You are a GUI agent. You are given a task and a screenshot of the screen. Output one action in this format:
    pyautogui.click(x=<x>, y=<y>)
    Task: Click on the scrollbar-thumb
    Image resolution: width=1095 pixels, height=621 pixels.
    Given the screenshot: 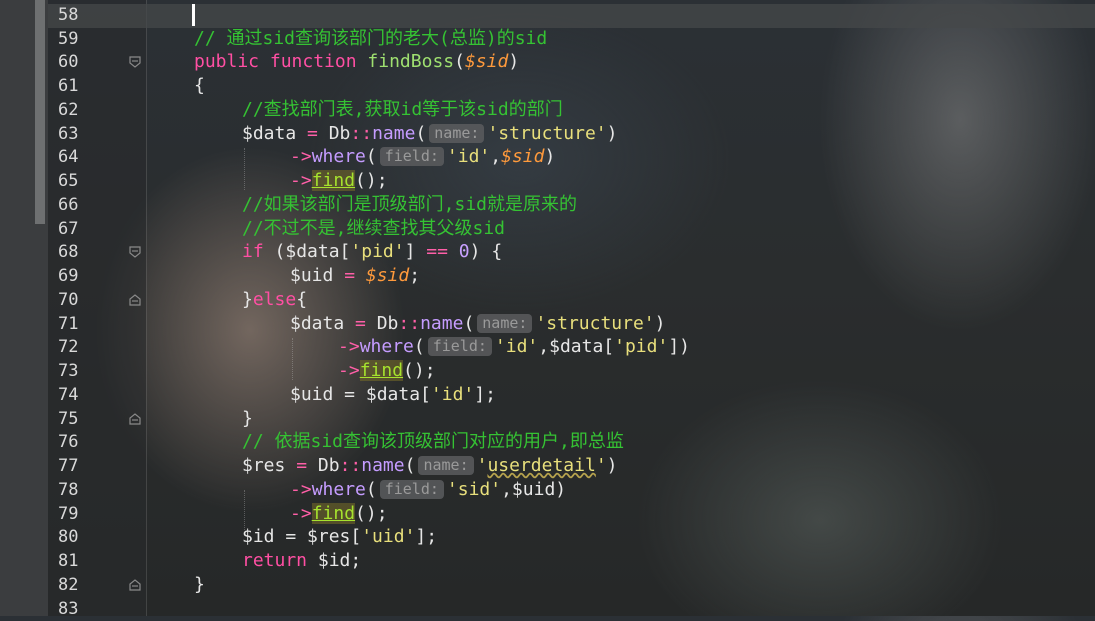 What is the action you would take?
    pyautogui.click(x=40, y=112)
    